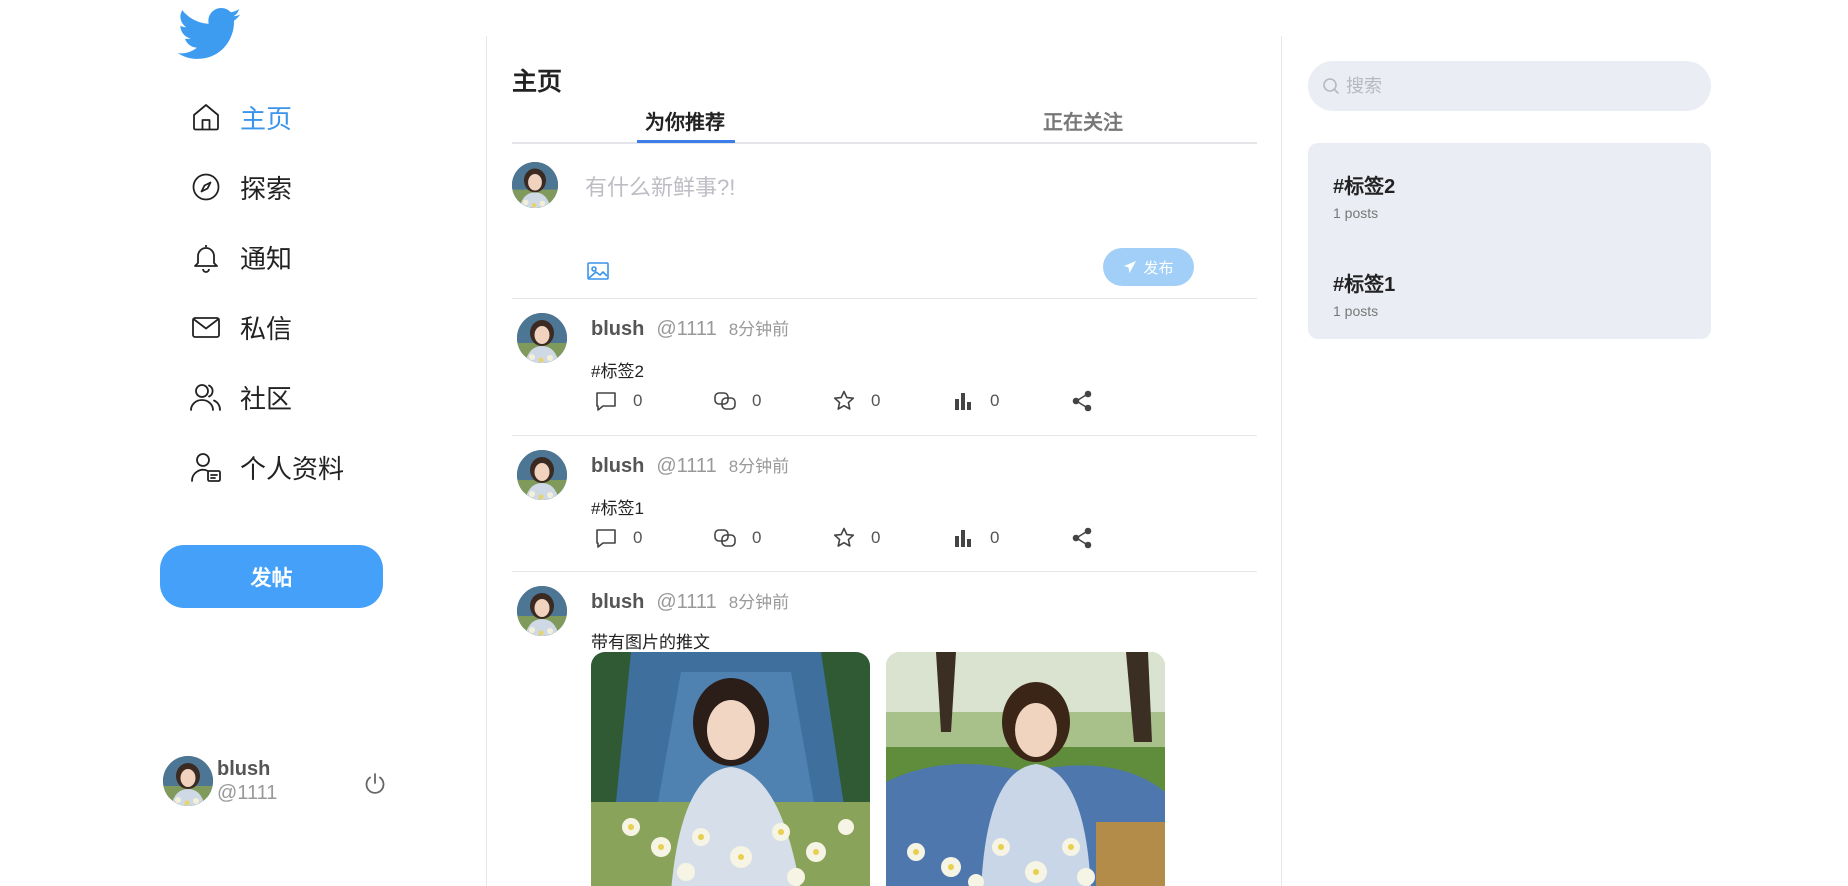 Image resolution: width=1848 pixels, height=886 pixels. Describe the element at coordinates (375, 784) in the screenshot. I see `logout-power-icon` at that location.